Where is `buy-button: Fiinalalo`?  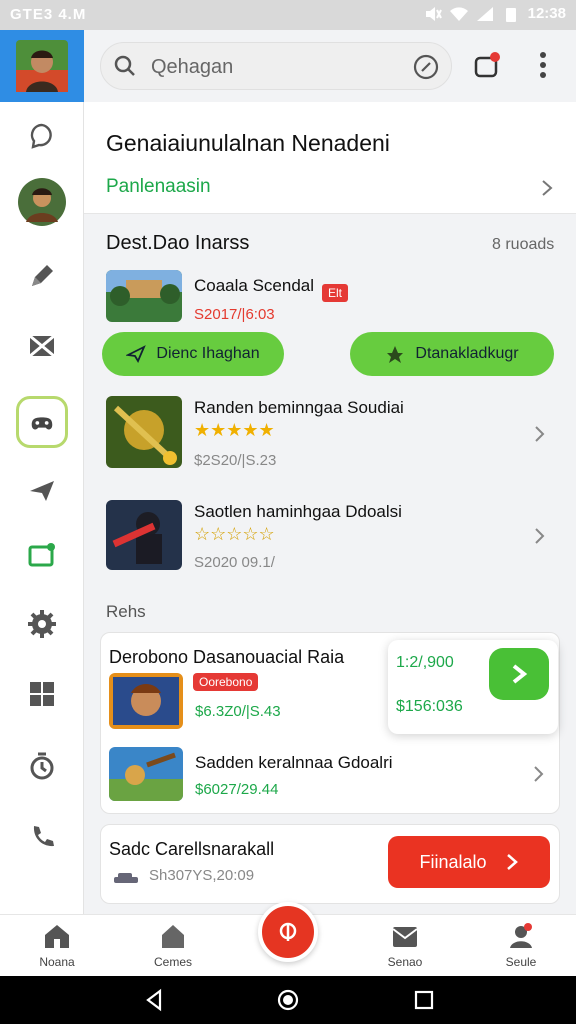
buy-button: Fiinalalo is located at coordinates (469, 862).